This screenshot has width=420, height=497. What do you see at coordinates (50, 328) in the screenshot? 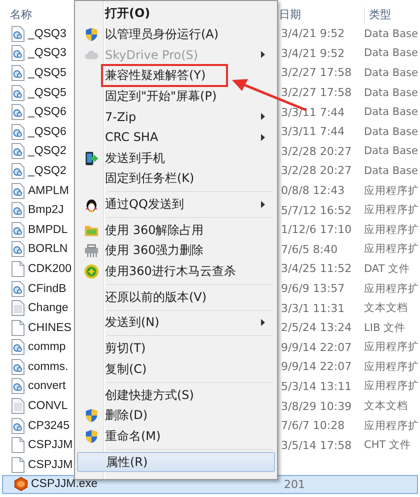
I see `file-name: CHINES` at bounding box center [50, 328].